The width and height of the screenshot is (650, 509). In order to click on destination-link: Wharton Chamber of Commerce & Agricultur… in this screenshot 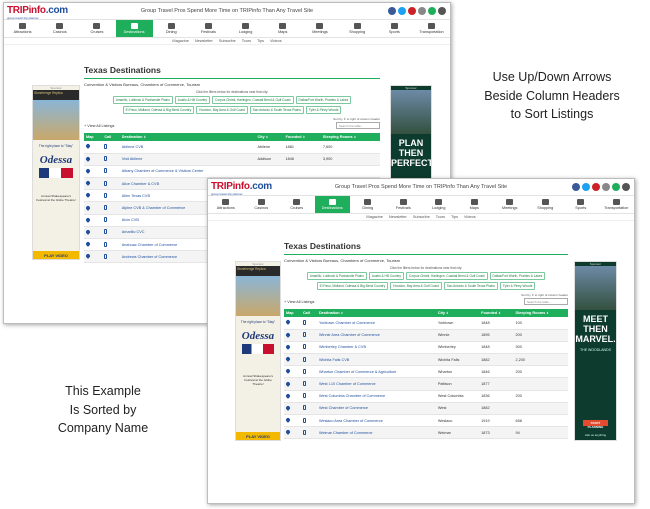, I will do `click(357, 372)`.